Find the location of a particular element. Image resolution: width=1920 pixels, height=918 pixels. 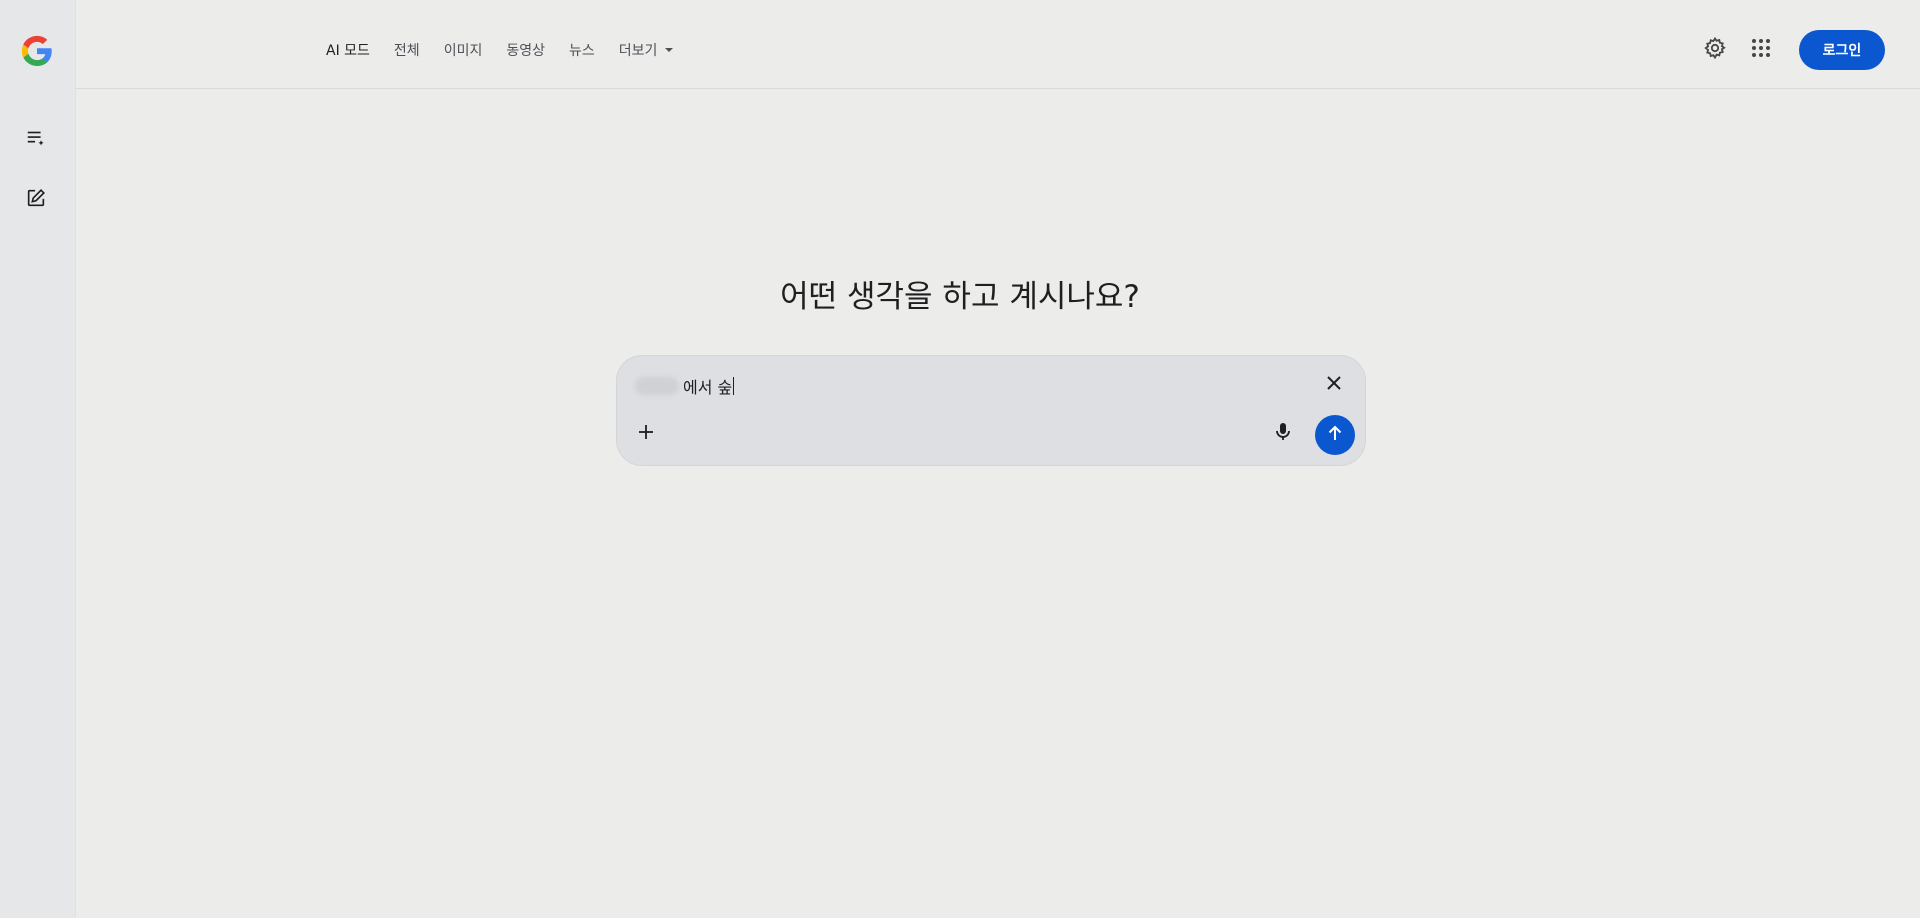

settings-button is located at coordinates (1715, 50).